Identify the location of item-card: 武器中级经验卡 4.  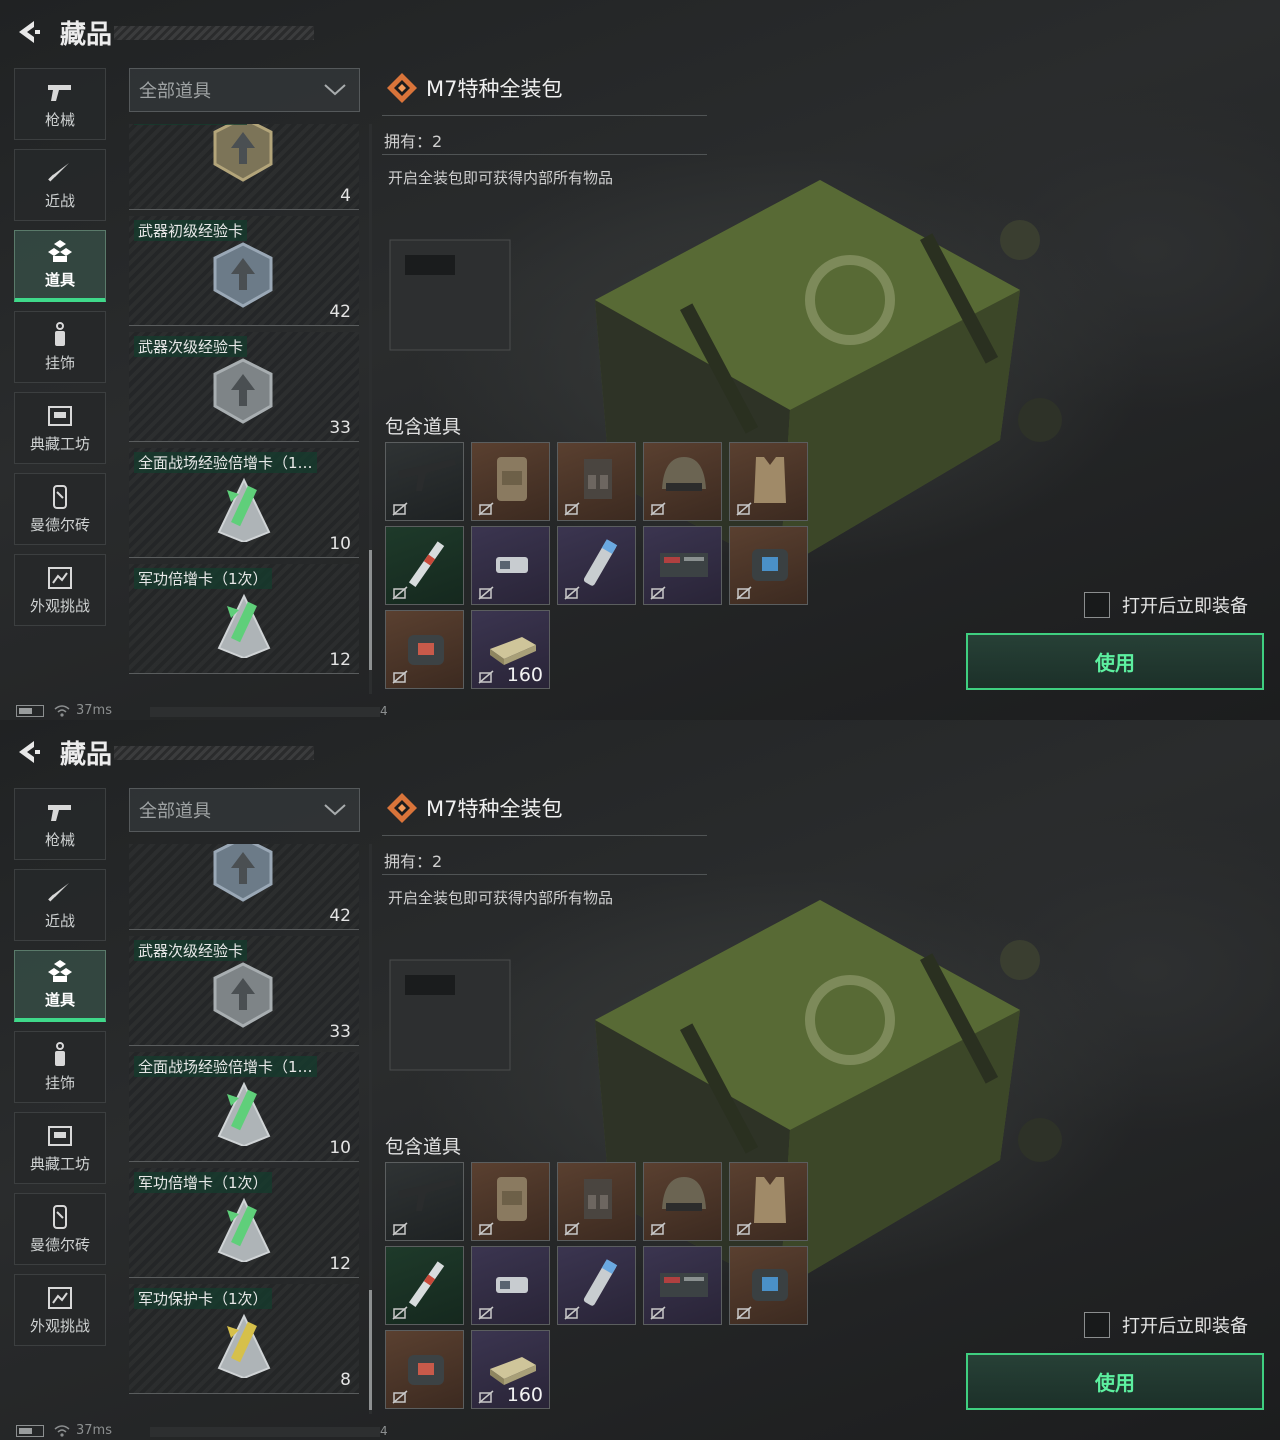
(244, 167).